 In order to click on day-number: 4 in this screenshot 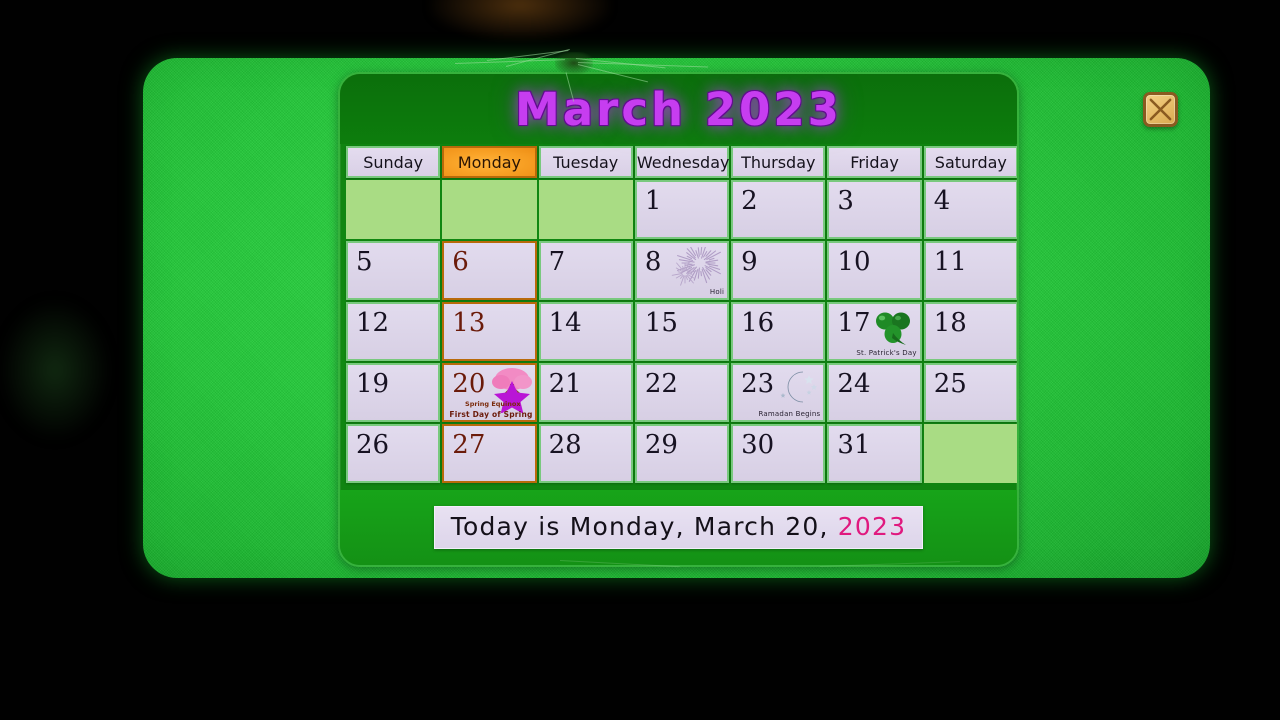, I will do `click(942, 201)`.